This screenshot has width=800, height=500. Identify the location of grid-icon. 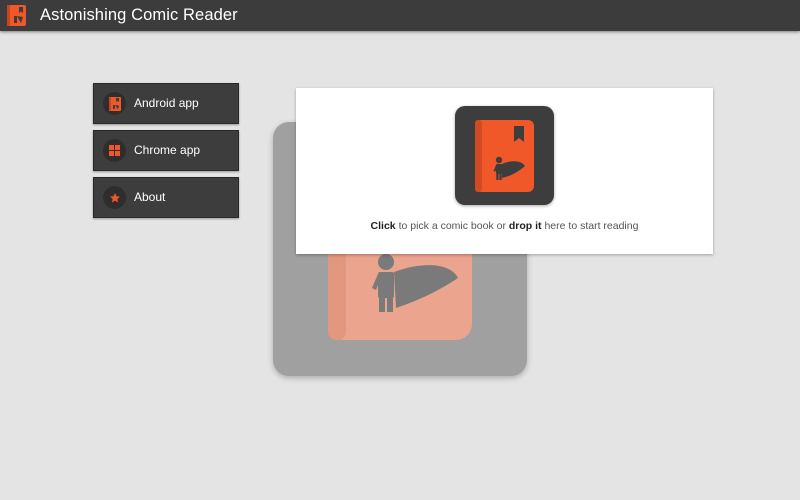
(114, 150).